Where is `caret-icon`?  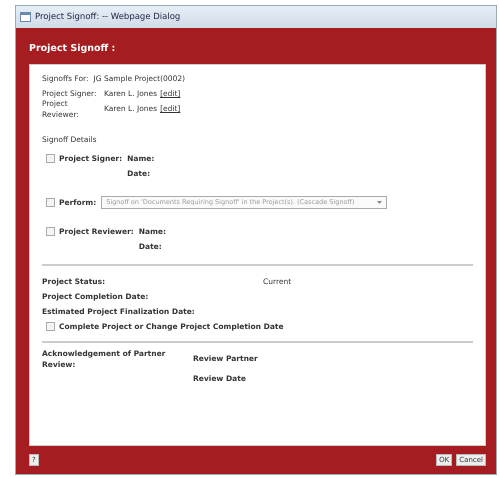 caret-icon is located at coordinates (379, 202).